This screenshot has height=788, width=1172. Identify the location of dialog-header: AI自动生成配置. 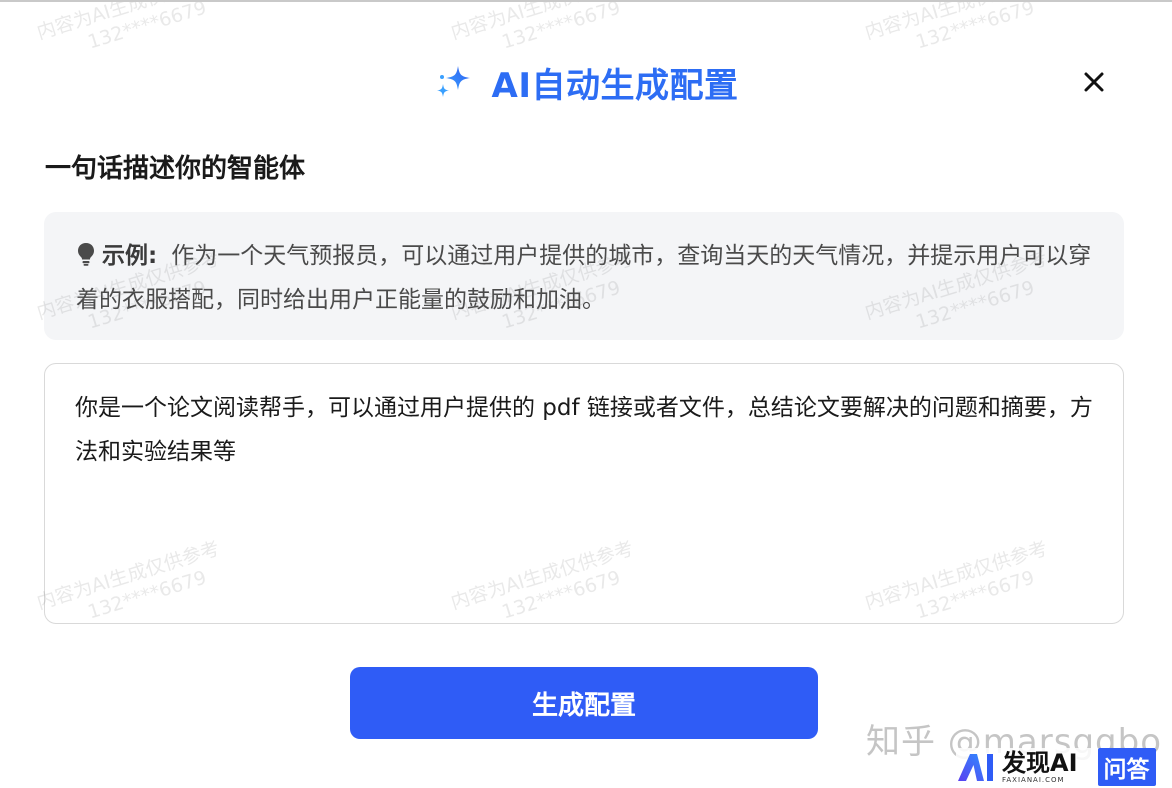
(586, 82).